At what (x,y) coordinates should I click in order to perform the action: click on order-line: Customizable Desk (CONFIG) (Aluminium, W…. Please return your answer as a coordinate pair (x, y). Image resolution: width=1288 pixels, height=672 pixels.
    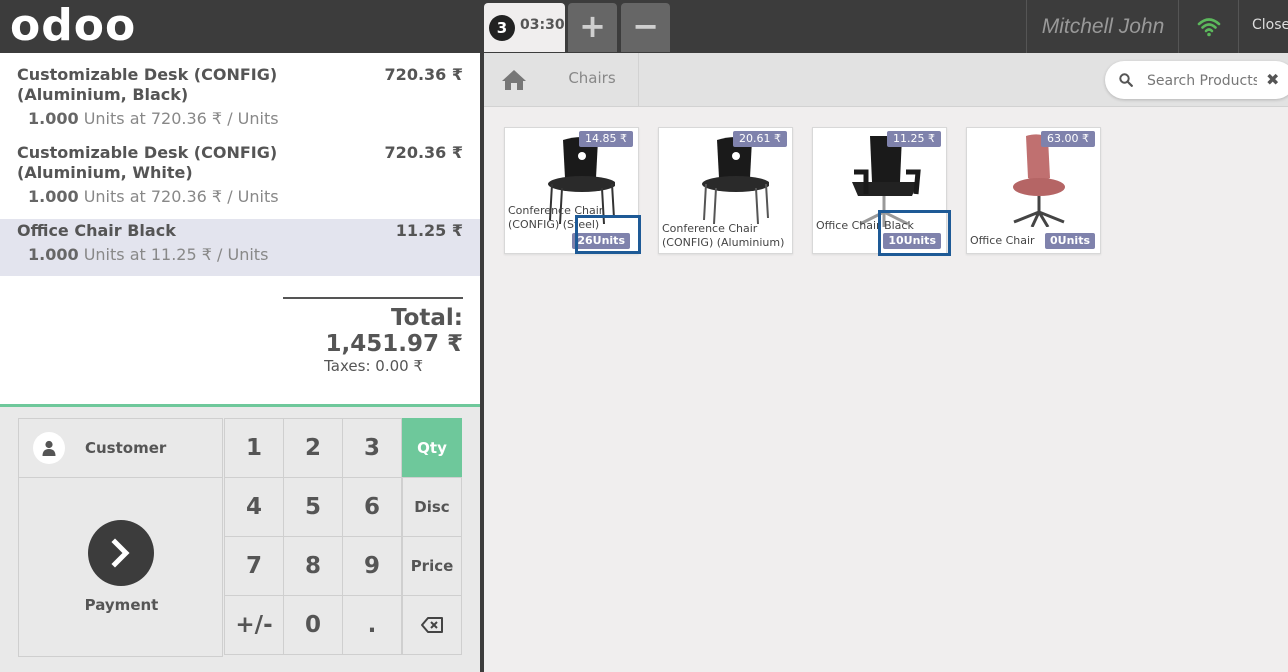
    Looking at the image, I should click on (240, 178).